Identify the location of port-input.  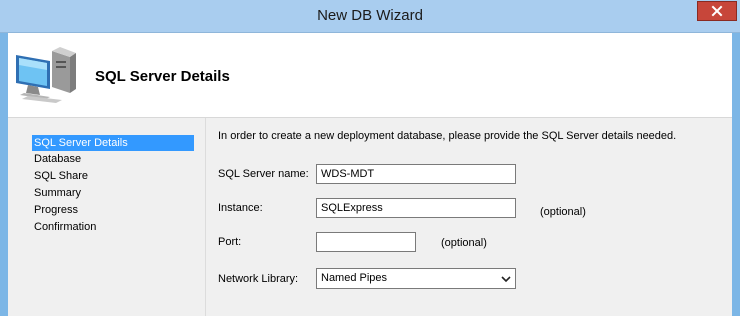
(366, 242).